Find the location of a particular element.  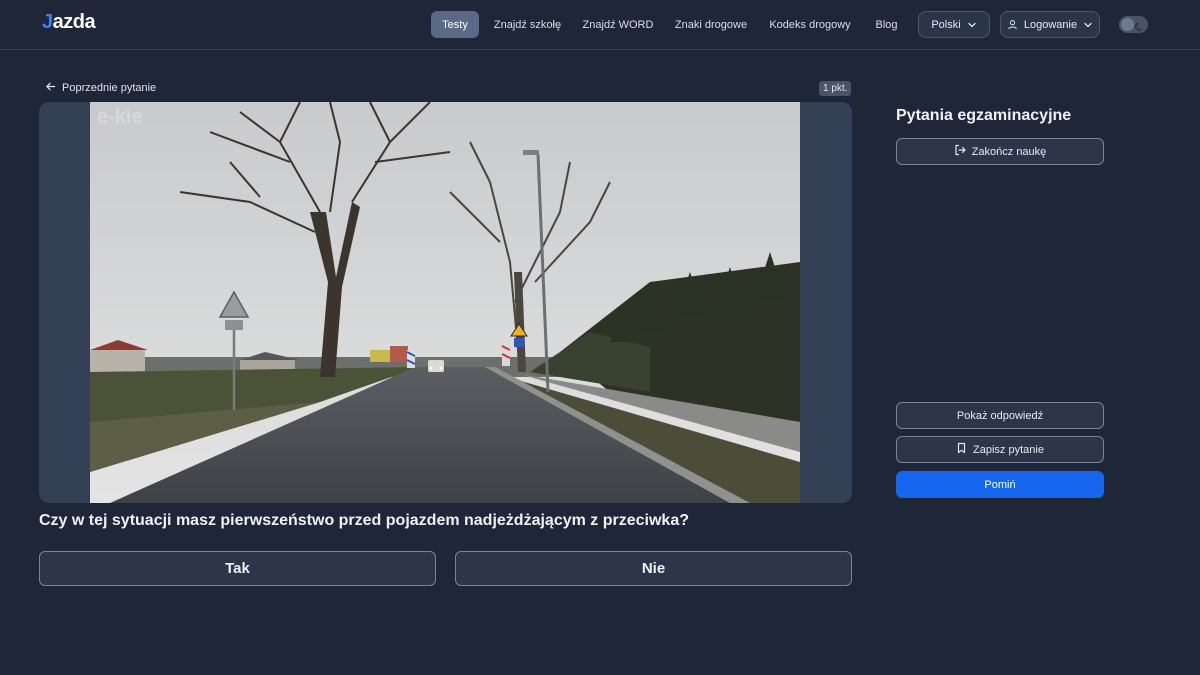

nav-link-znajdz-szkole: Znajdź szkołę is located at coordinates (527, 24).